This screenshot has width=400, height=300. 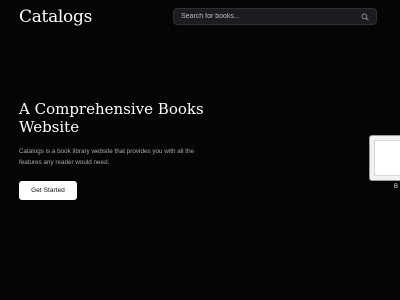 I want to click on book-cover-image, so click(x=387, y=158).